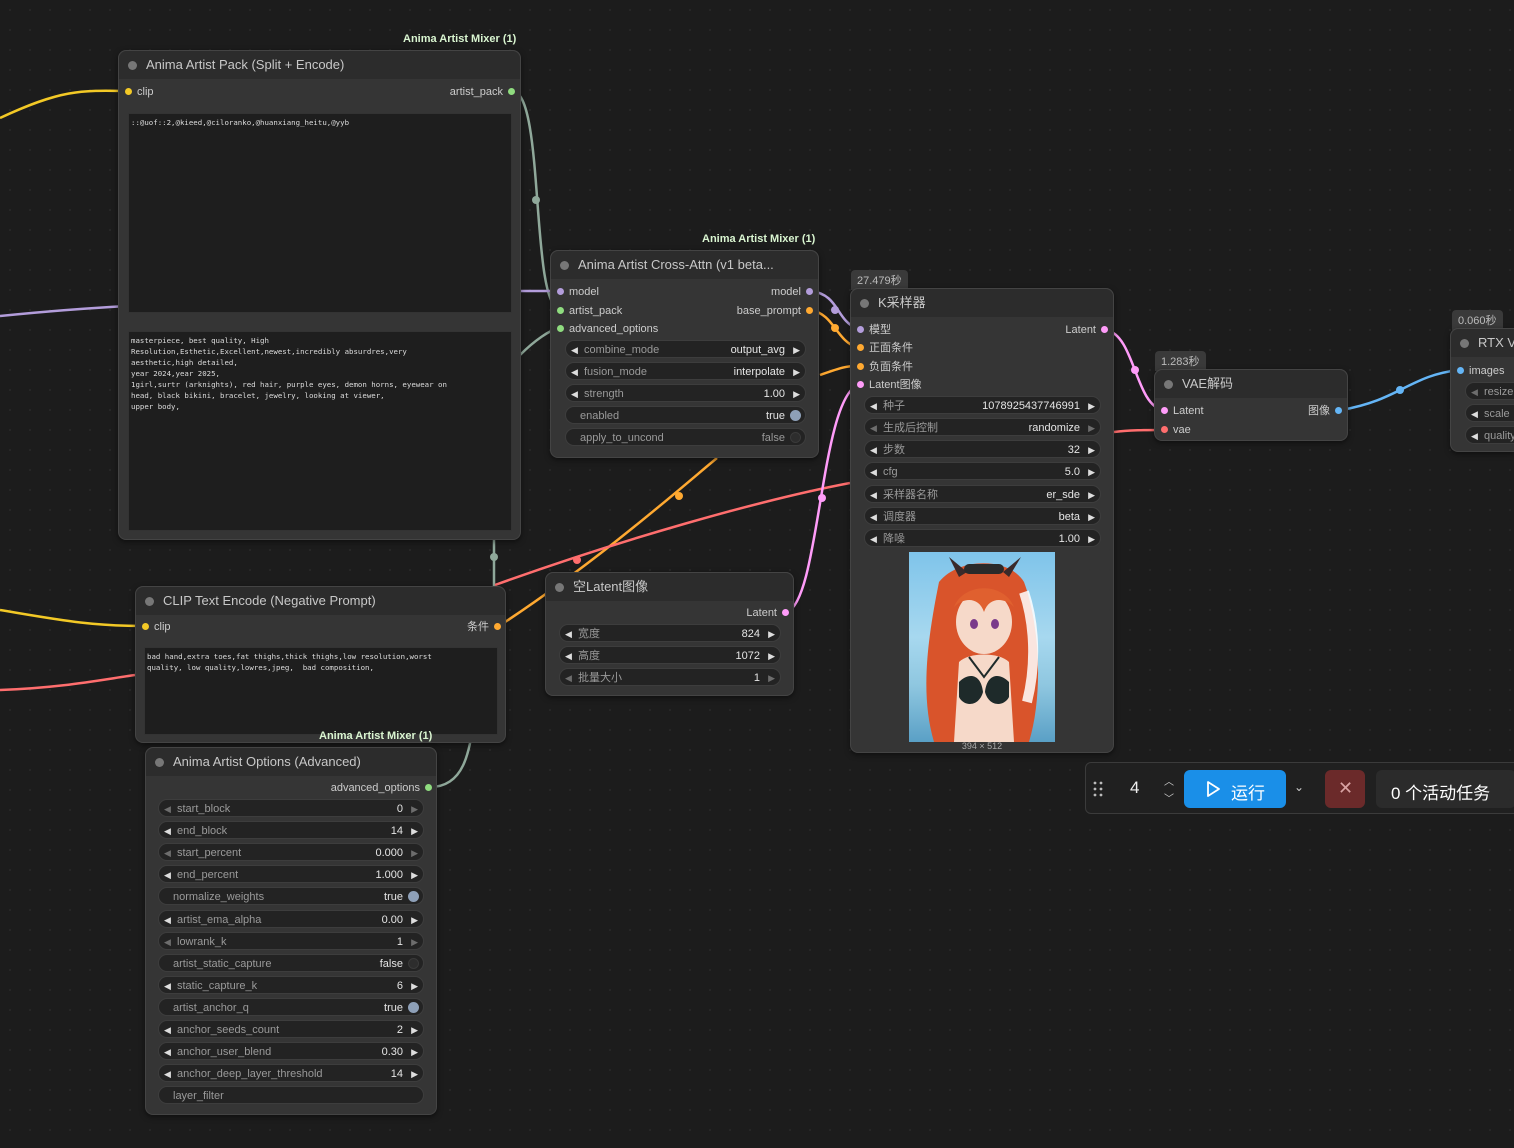 The width and height of the screenshot is (1514, 1148). What do you see at coordinates (291, 919) in the screenshot?
I see `widget-artist-ema-alpha: ◀ artist_ema_alpha 0.00 ▶` at bounding box center [291, 919].